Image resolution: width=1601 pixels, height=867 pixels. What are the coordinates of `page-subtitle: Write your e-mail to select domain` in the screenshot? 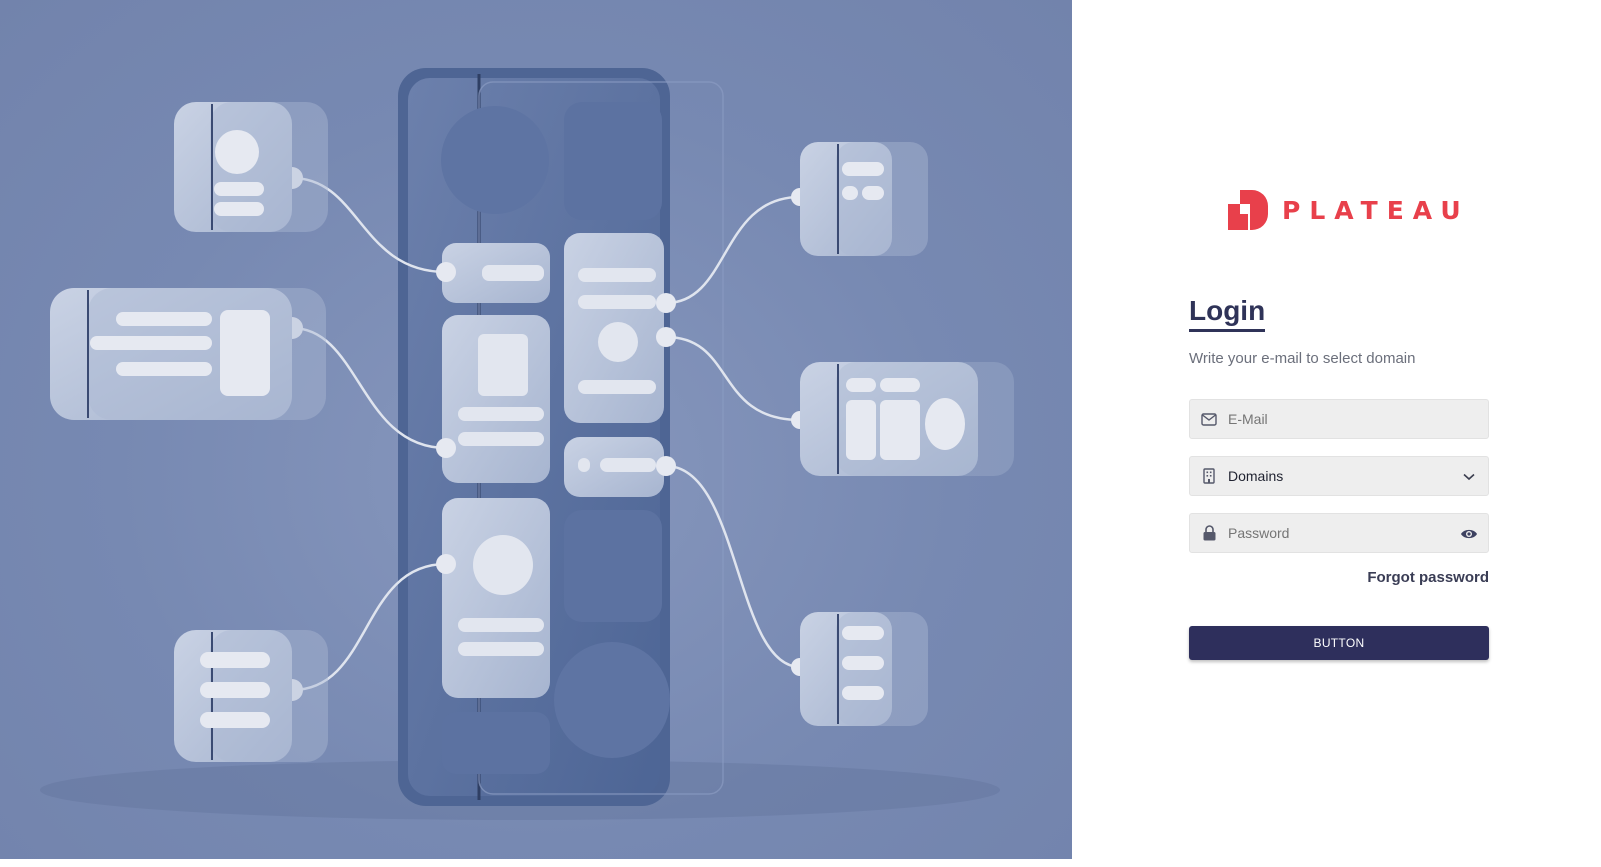 It's located at (1302, 358).